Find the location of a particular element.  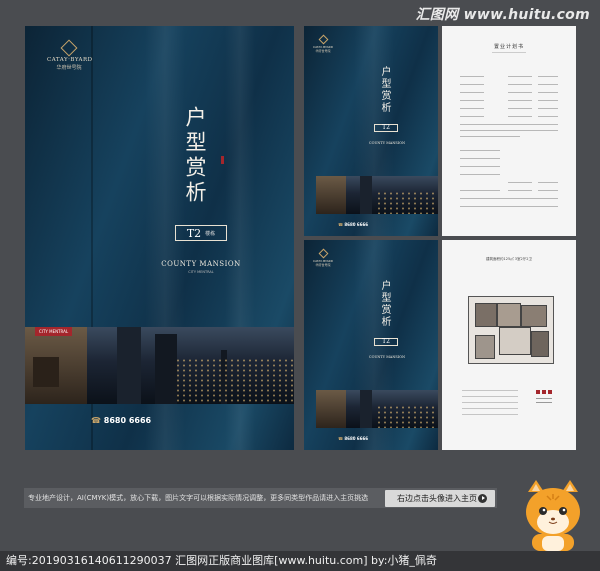

arrow-right-icon is located at coordinates (482, 498).